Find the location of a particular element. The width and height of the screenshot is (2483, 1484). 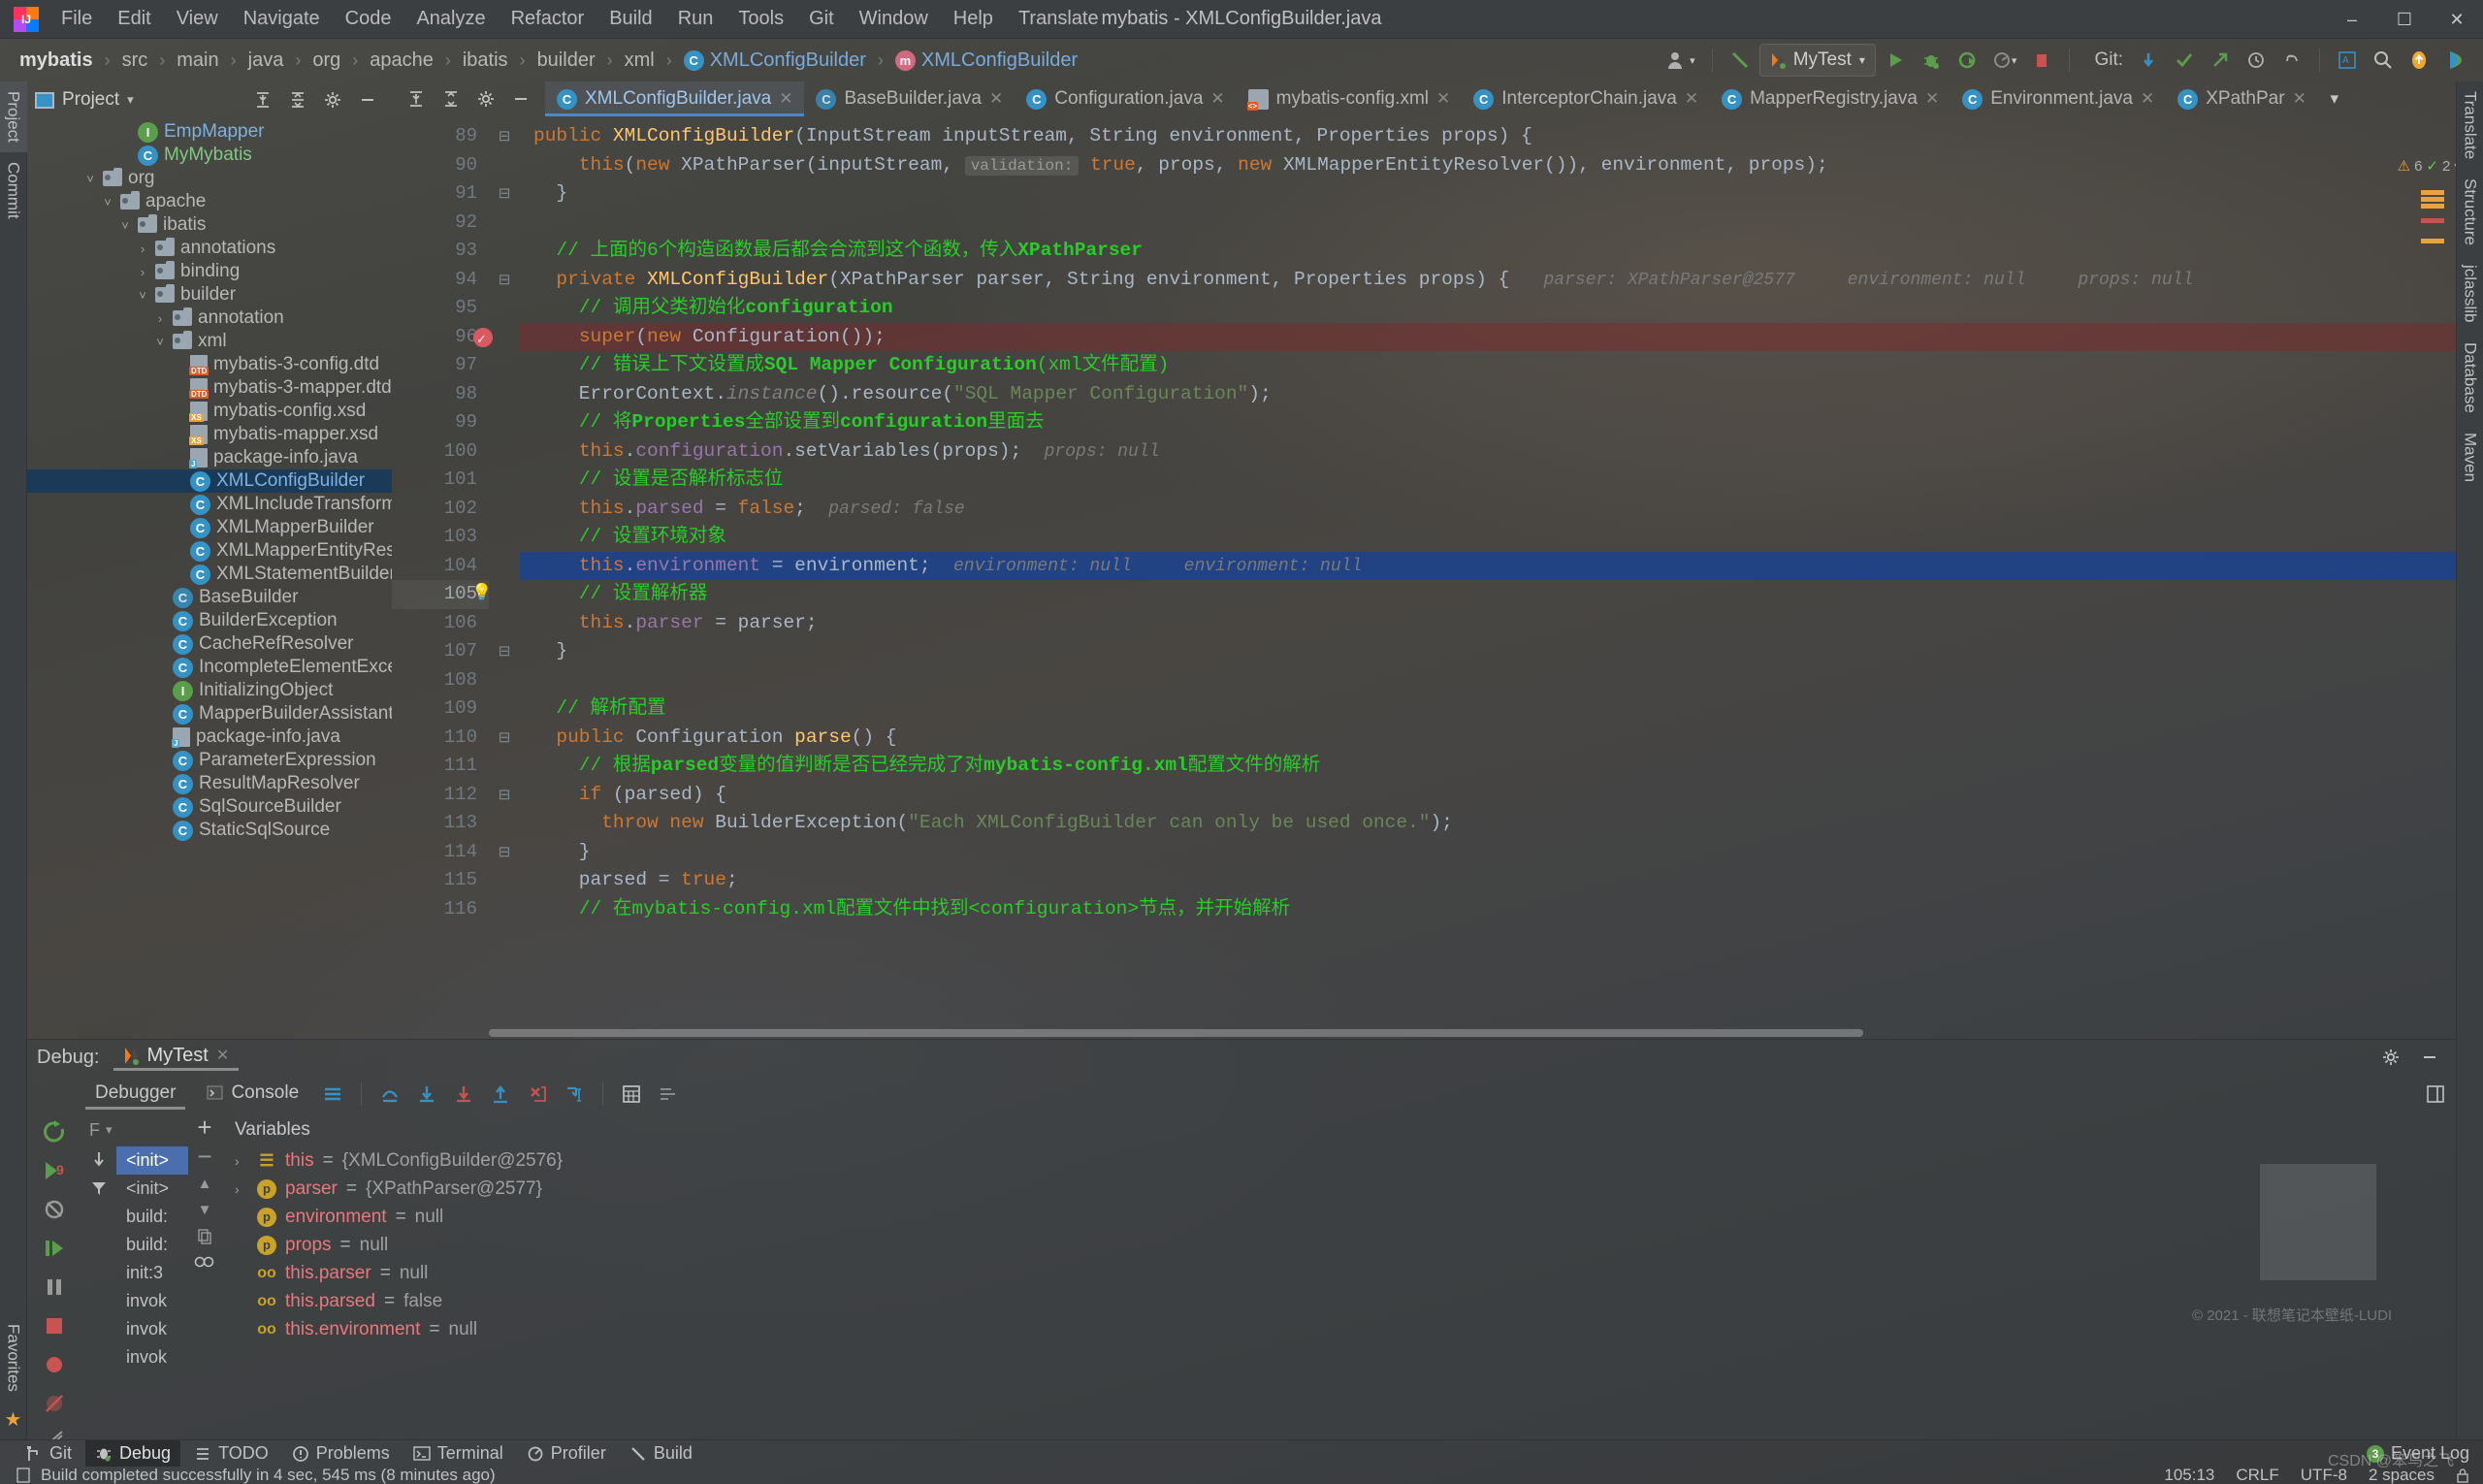

tree-item: I EmpMapper is located at coordinates (210, 132).